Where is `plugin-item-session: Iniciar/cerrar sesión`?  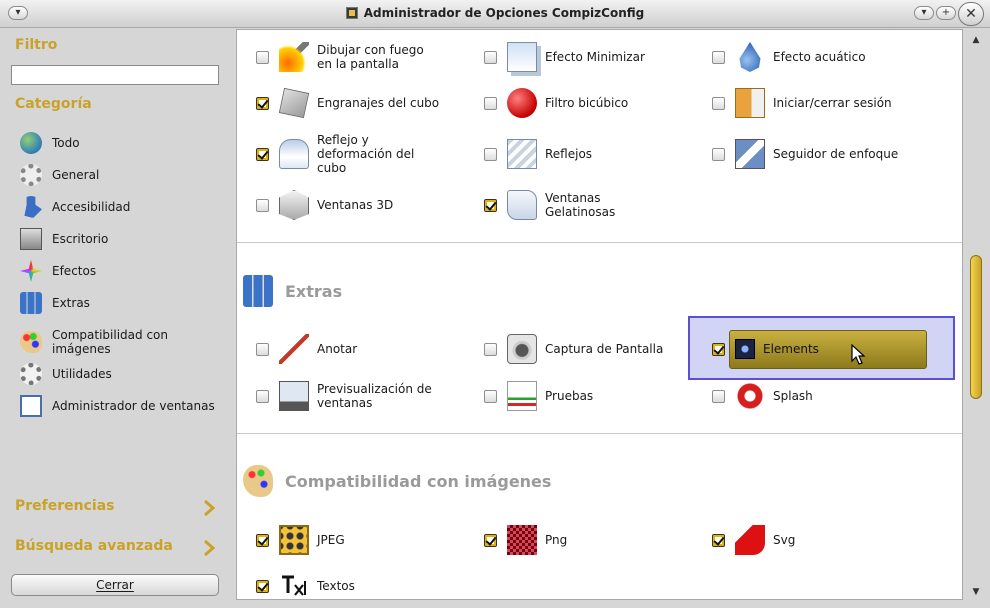
plugin-item-session: Iniciar/cerrar sesión is located at coordinates (802, 103).